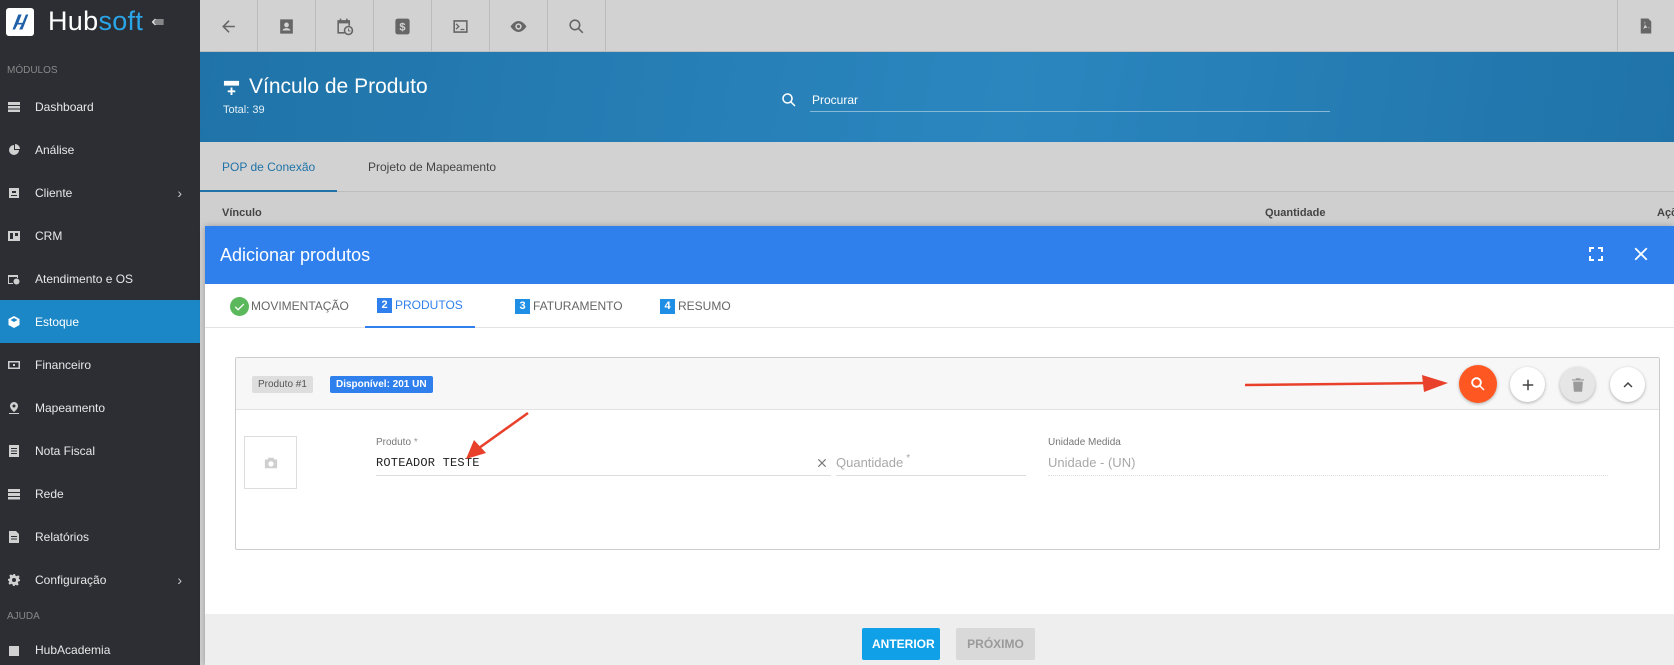 The height and width of the screenshot is (665, 1674). Describe the element at coordinates (295, 254) in the screenshot. I see `modal-title: Adicionar produtos` at that location.